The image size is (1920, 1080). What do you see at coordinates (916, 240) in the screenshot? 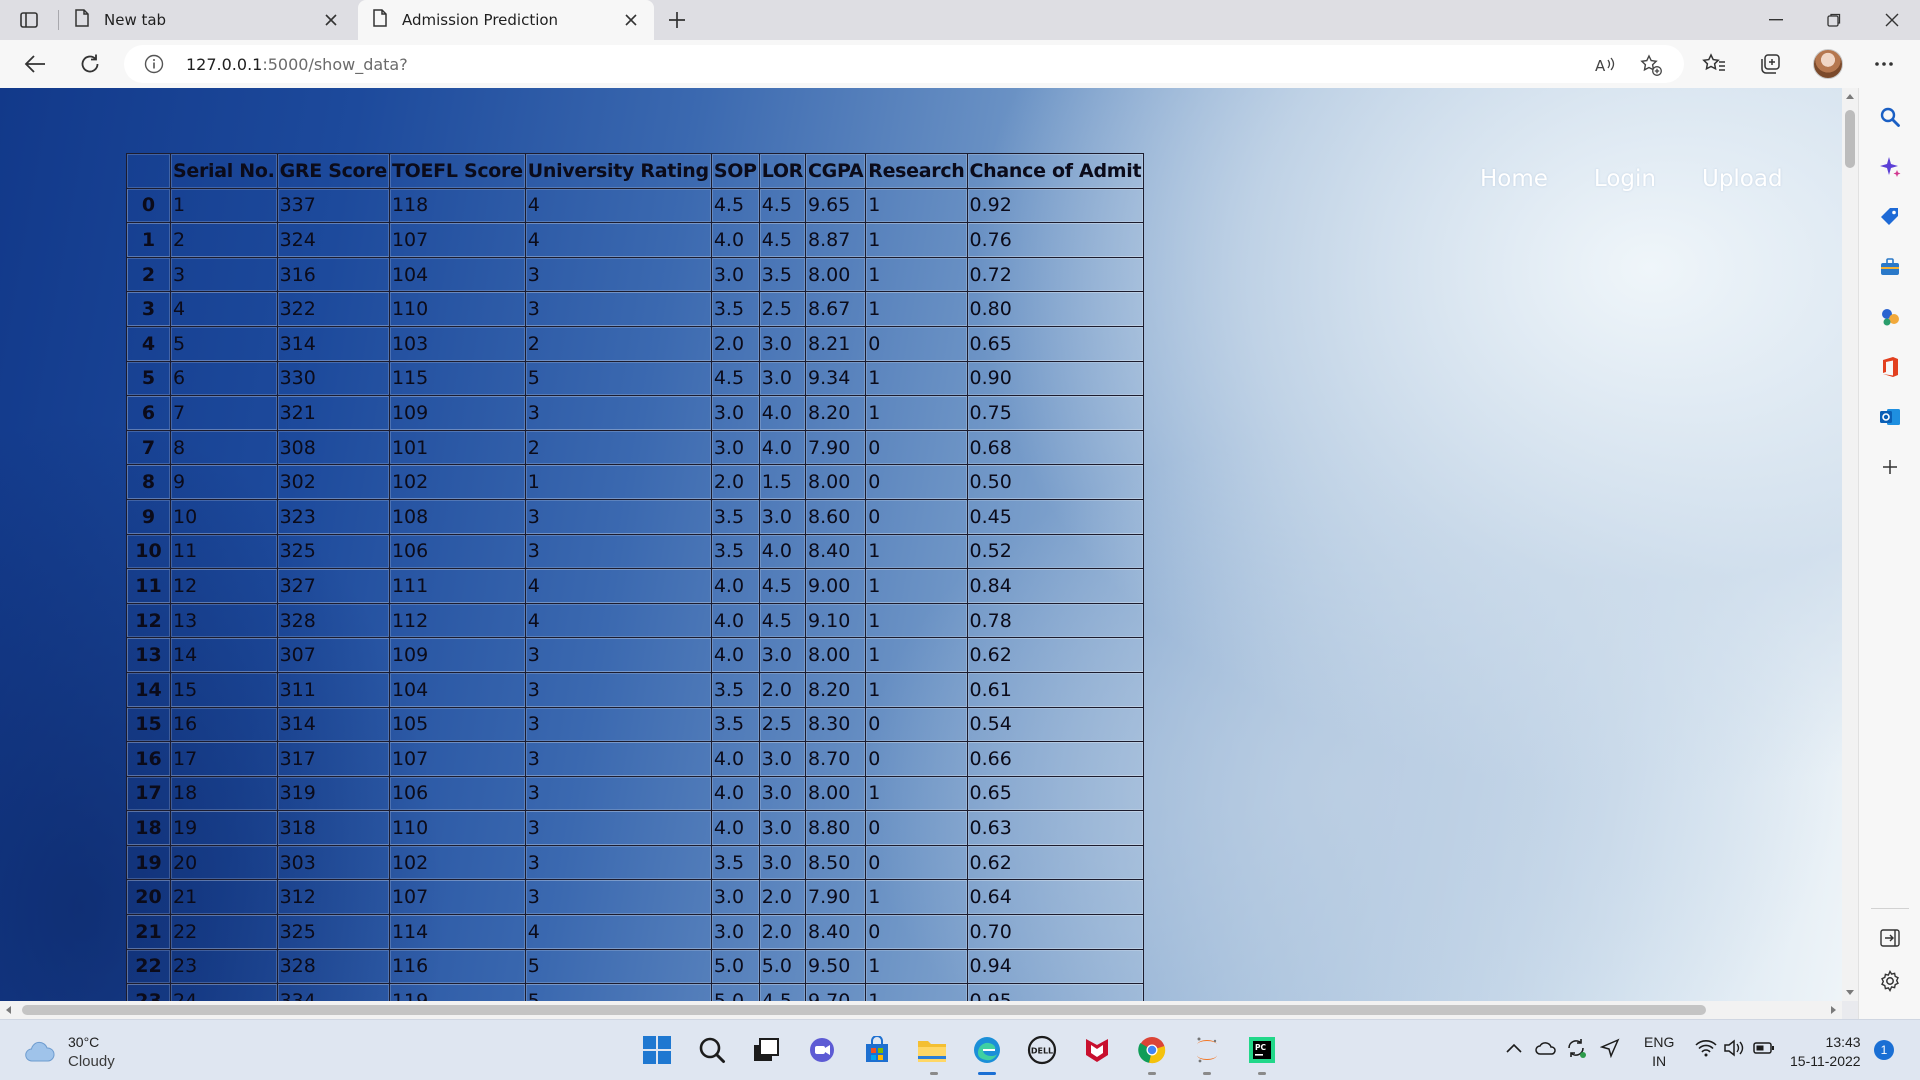
I see `table-cell: 1` at bounding box center [916, 240].